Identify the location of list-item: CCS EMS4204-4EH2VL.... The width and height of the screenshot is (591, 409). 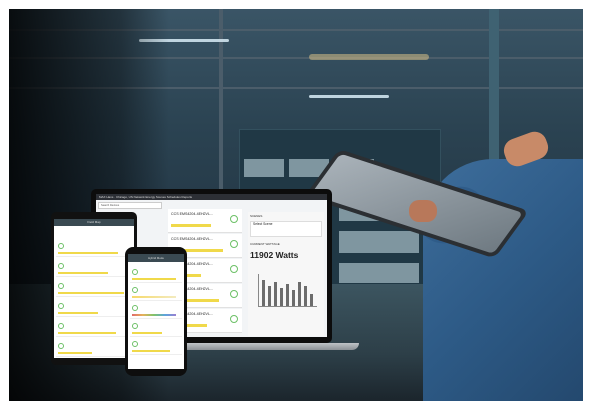
(205, 221).